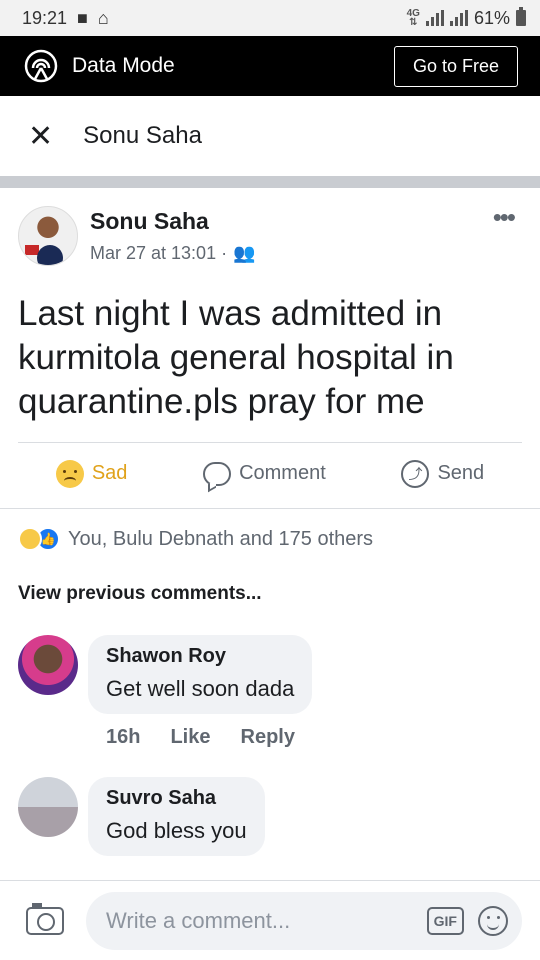 The height and width of the screenshot is (960, 540). Describe the element at coordinates (221, 538) in the screenshot. I see `reactions-text: You, Bulu Debnath and 175 others` at that location.